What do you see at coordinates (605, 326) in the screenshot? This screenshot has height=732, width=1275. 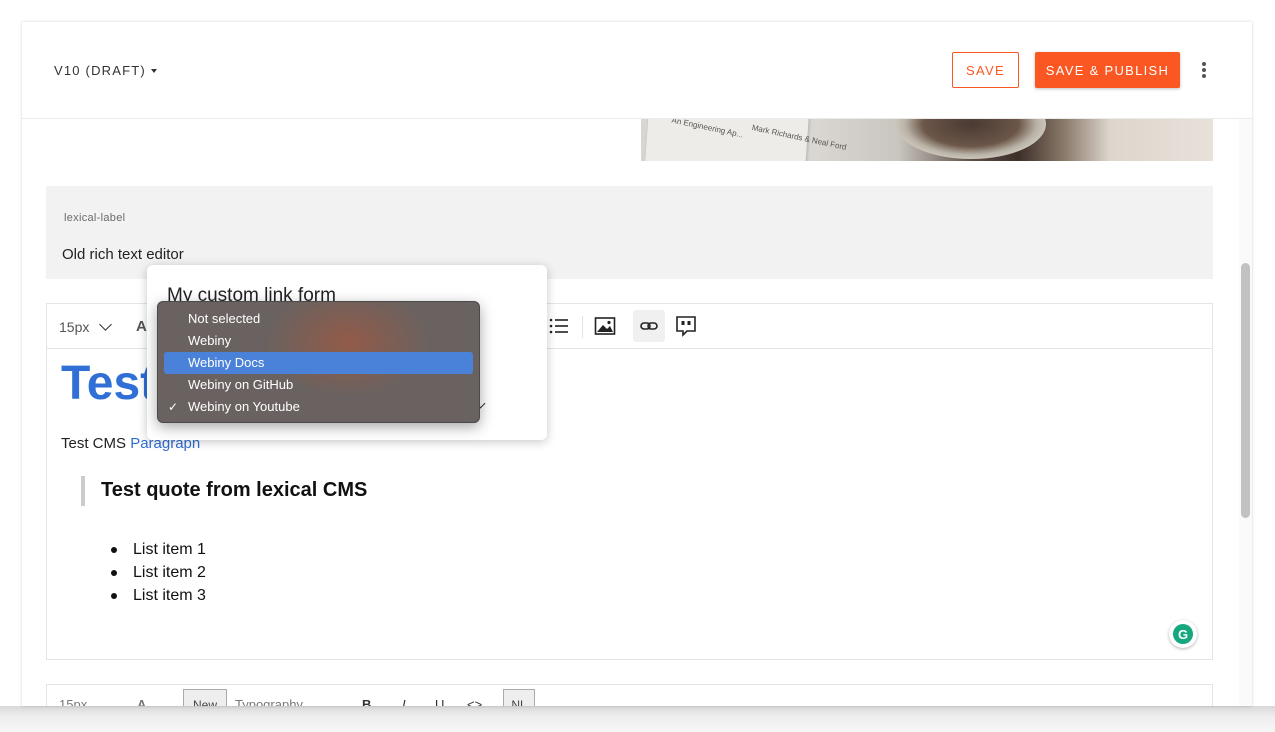 I see `image-icon` at bounding box center [605, 326].